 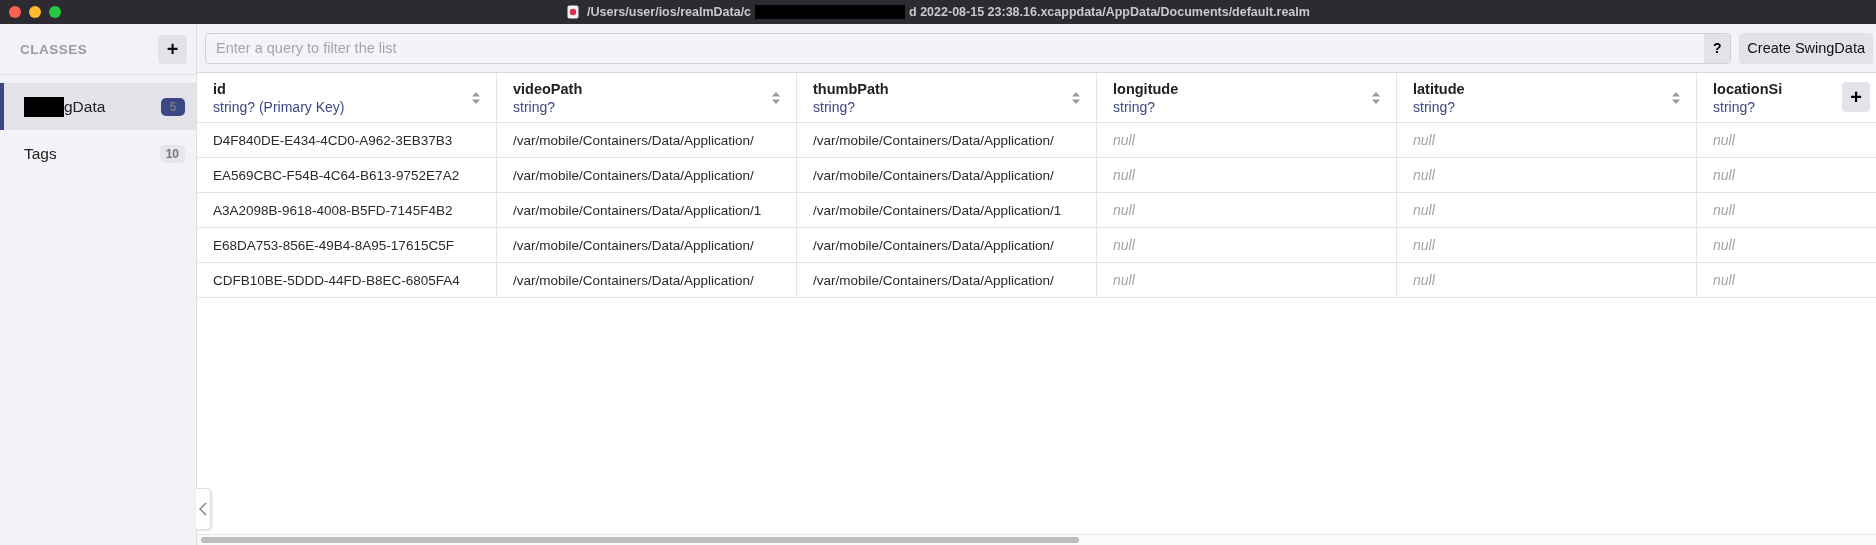 I want to click on table-cell: E68DA753-856E-49B4-8A95-17615C5F, so click(x=333, y=245).